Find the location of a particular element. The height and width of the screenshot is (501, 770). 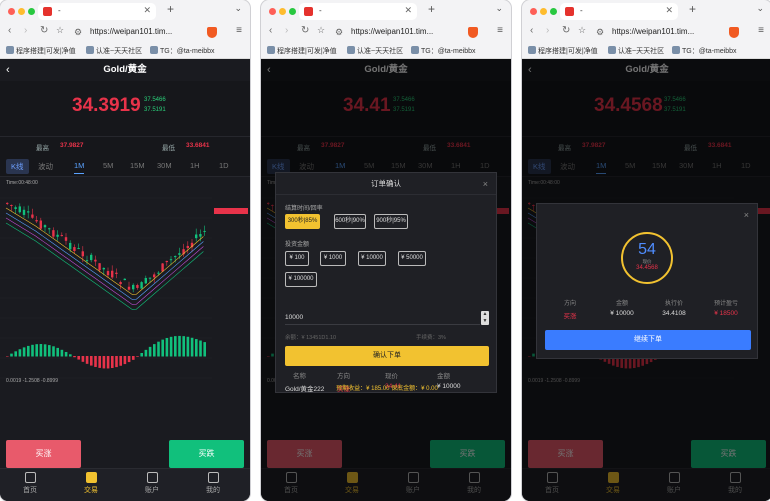

countdown-ring: 54 现价 34.4568 is located at coordinates (647, 258).